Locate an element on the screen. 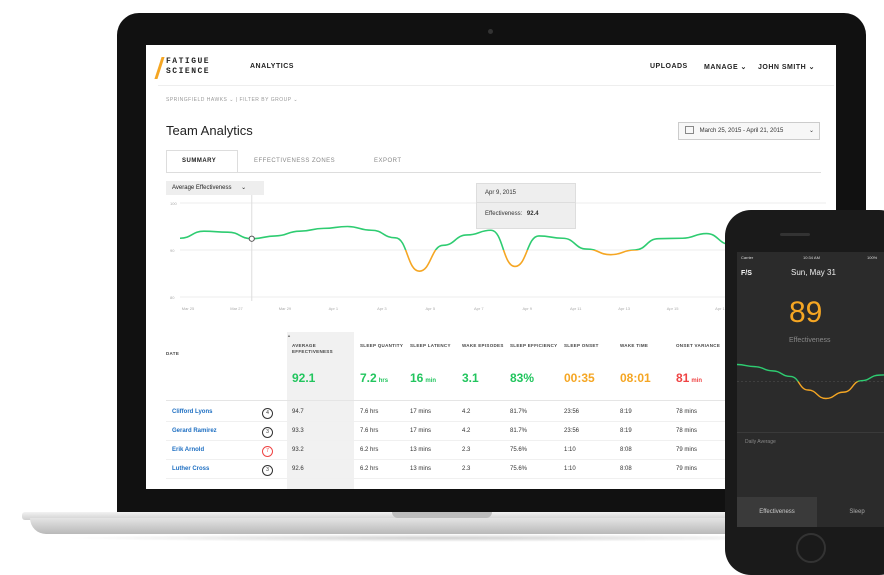  table-cell: 75.6% is located at coordinates (519, 450).